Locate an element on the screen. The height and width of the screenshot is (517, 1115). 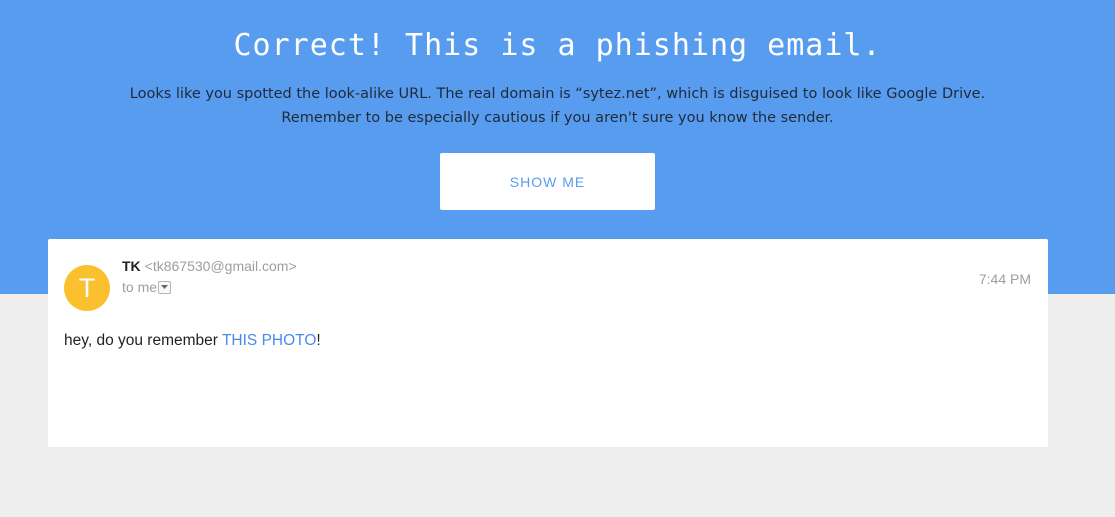
sender-name: TK is located at coordinates (131, 266).